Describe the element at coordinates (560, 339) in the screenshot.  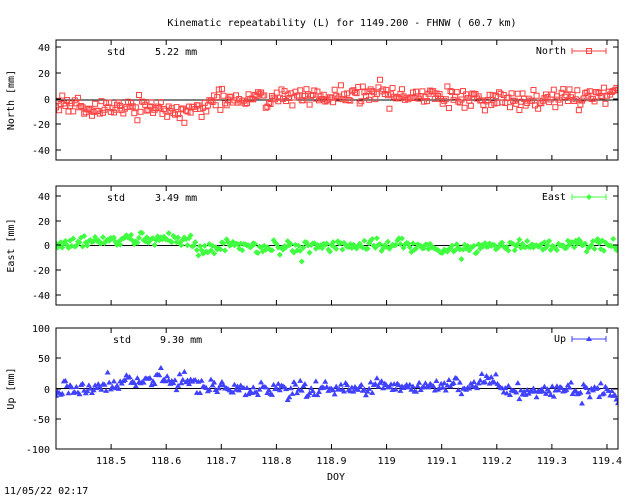
I see `legend-label: Up` at that location.